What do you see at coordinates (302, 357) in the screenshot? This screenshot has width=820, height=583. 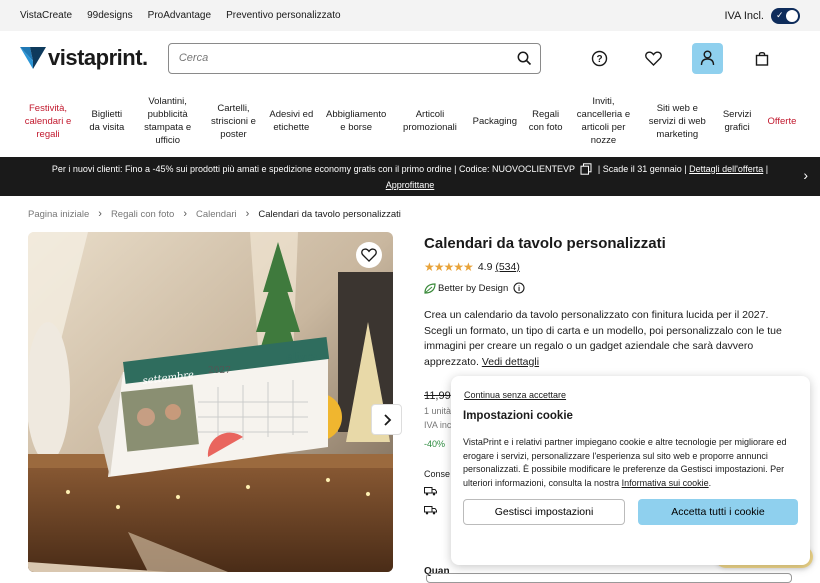 I see `image-brand-text: elivra` at bounding box center [302, 357].